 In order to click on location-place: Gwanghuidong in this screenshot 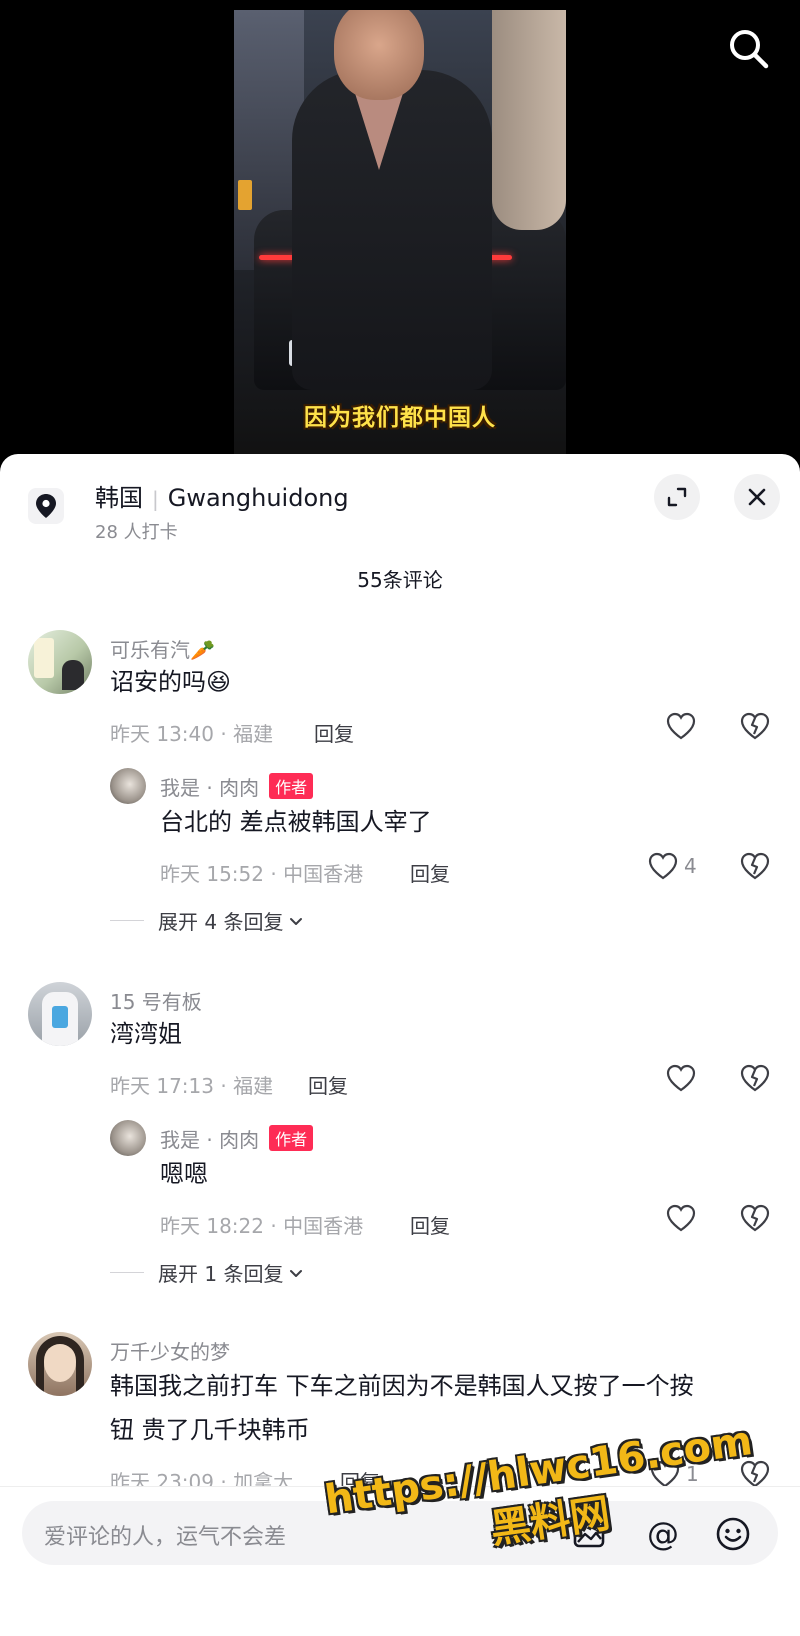, I will do `click(258, 498)`.